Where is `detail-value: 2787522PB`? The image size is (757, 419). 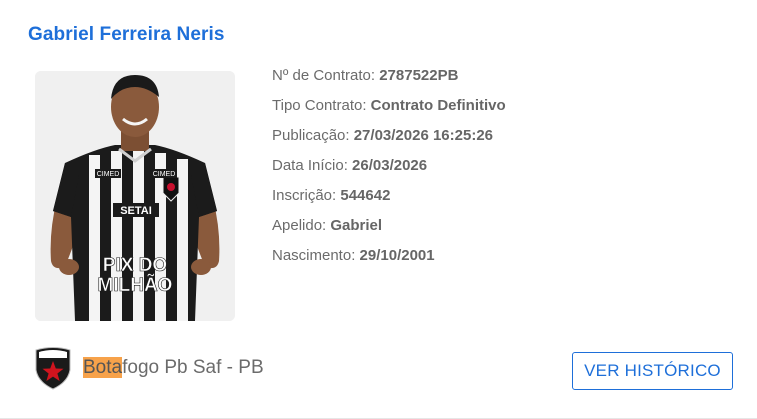
detail-value: 2787522PB is located at coordinates (419, 75).